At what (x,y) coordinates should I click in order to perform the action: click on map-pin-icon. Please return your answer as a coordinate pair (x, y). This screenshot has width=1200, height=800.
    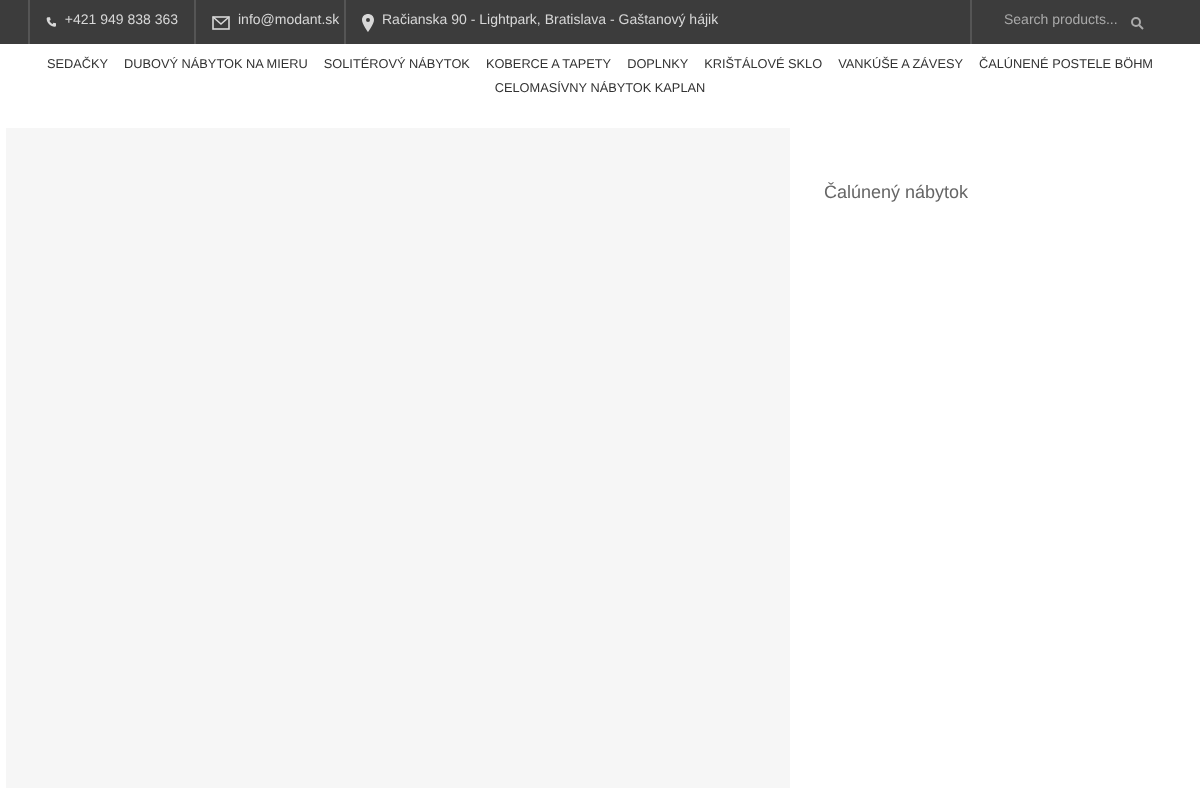
    Looking at the image, I should click on (368, 22).